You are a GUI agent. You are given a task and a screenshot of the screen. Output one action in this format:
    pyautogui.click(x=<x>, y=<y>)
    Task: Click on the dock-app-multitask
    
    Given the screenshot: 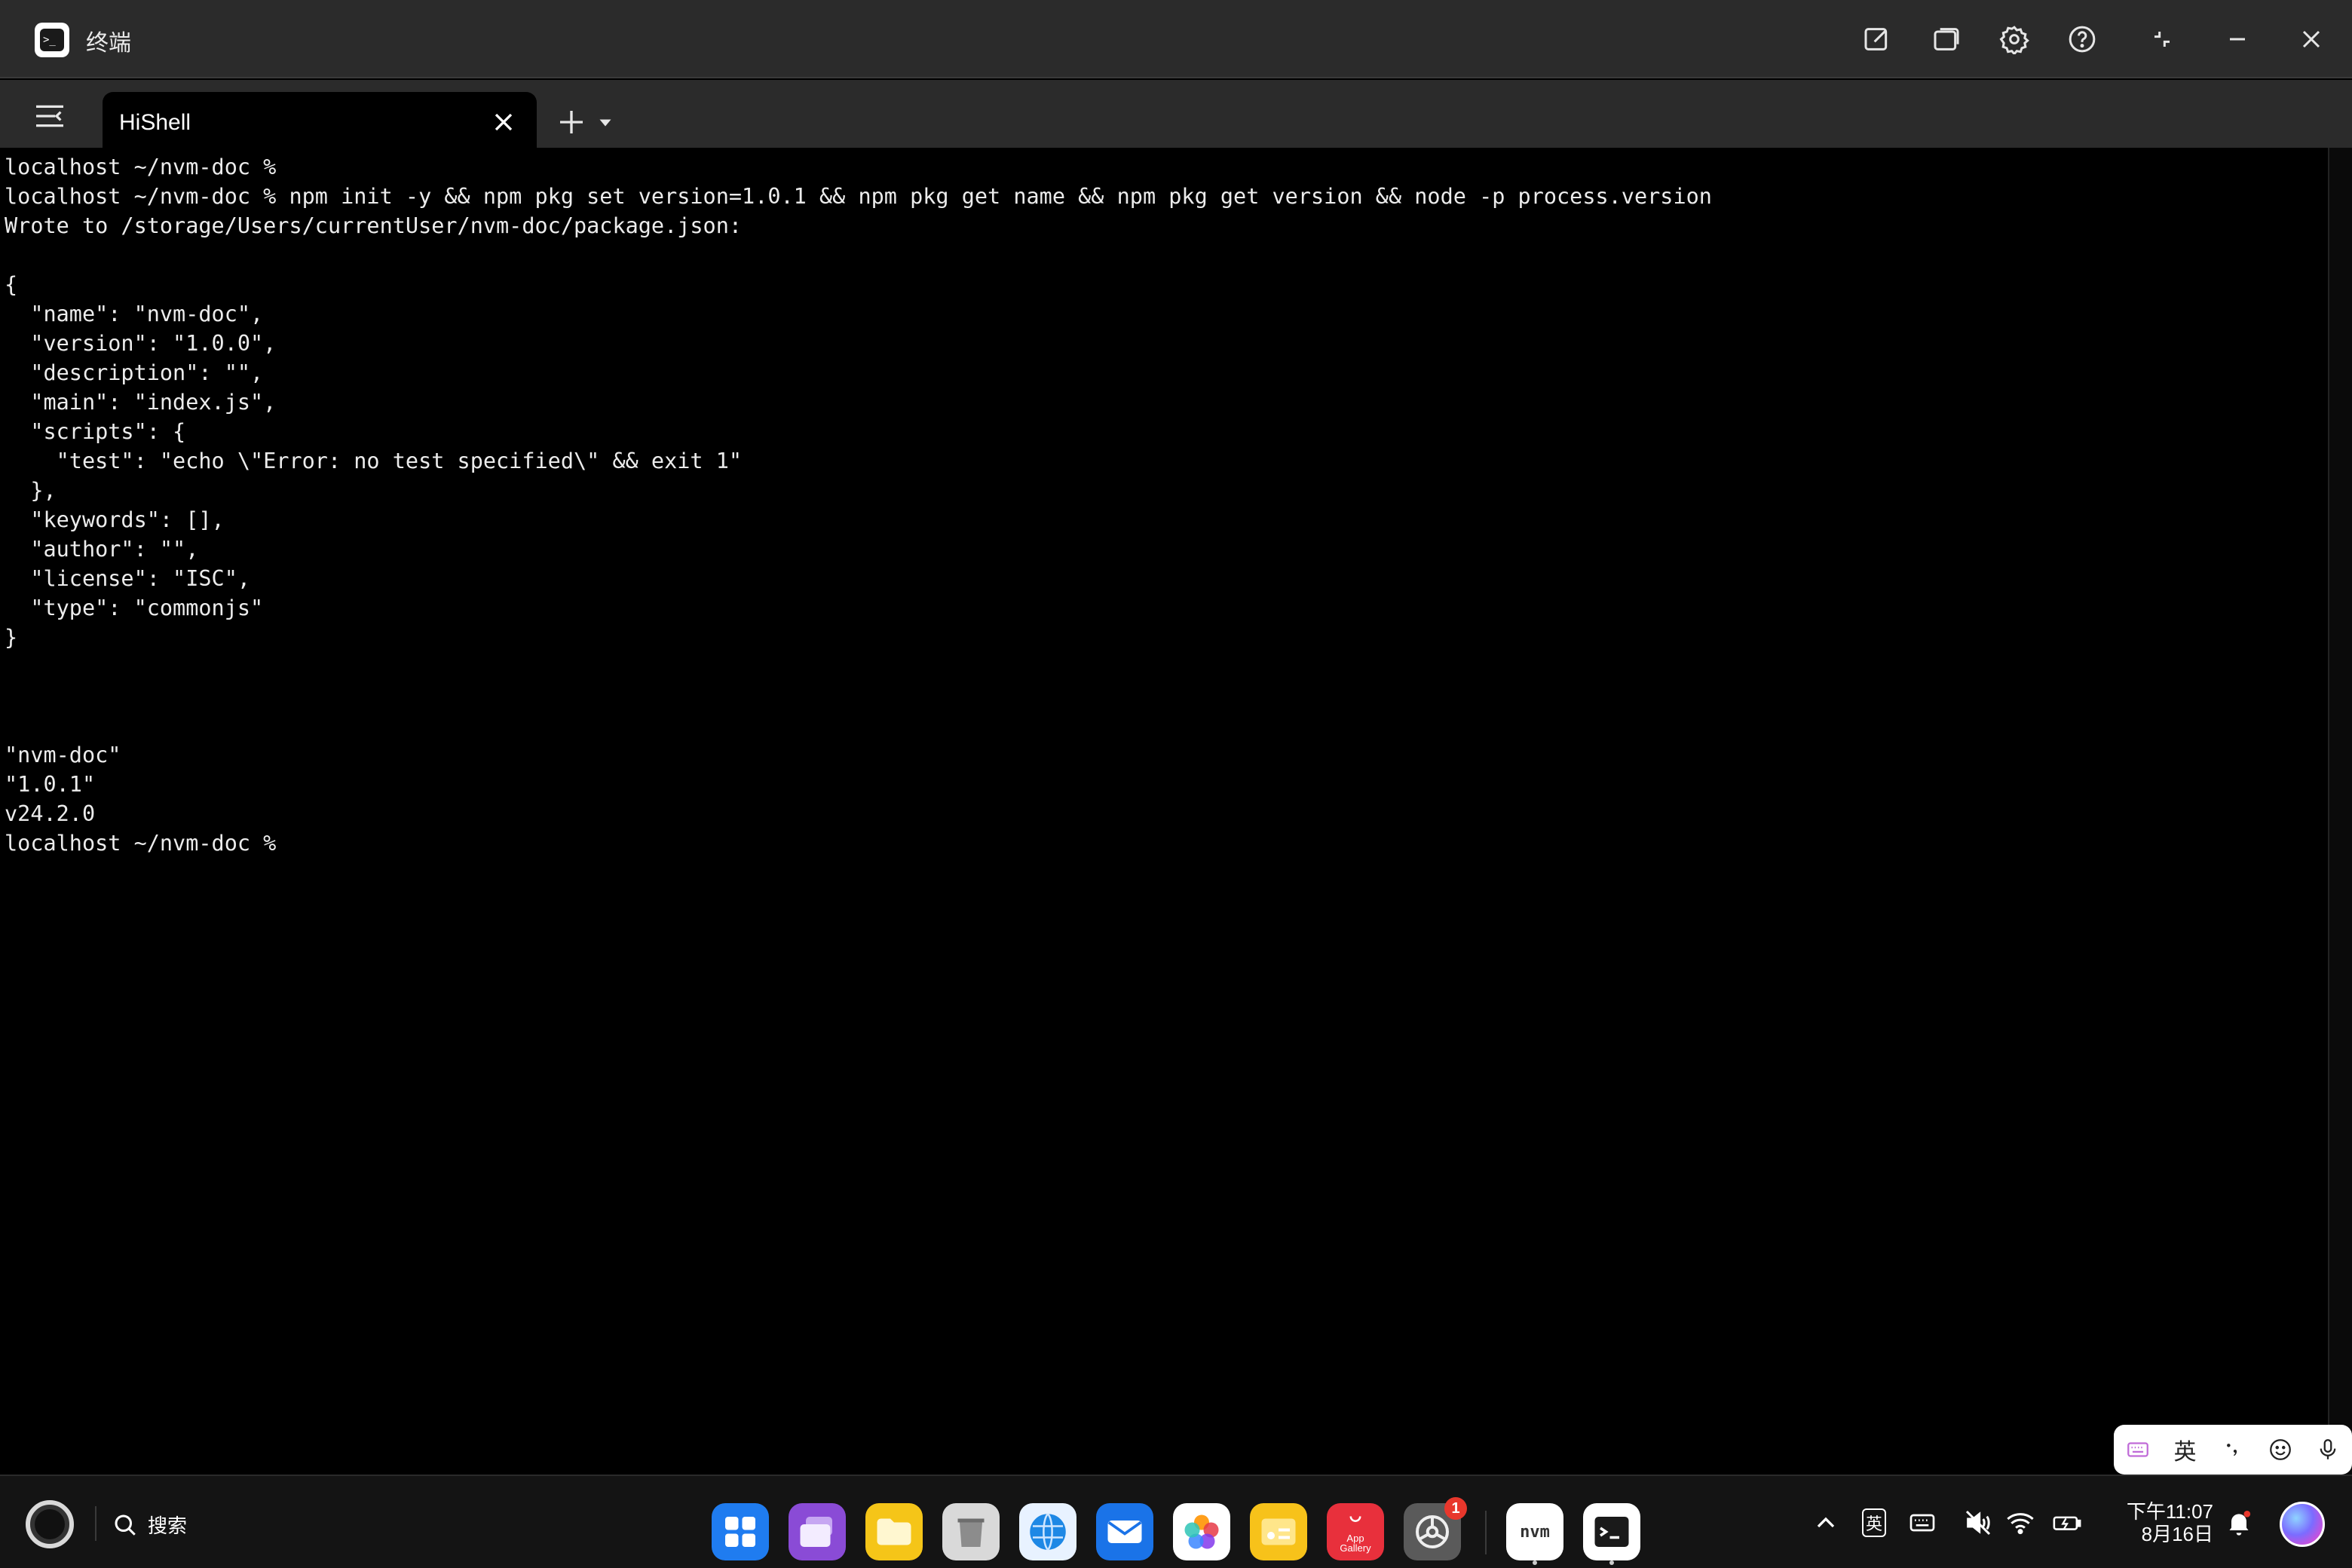 What is the action you would take?
    pyautogui.click(x=817, y=1531)
    